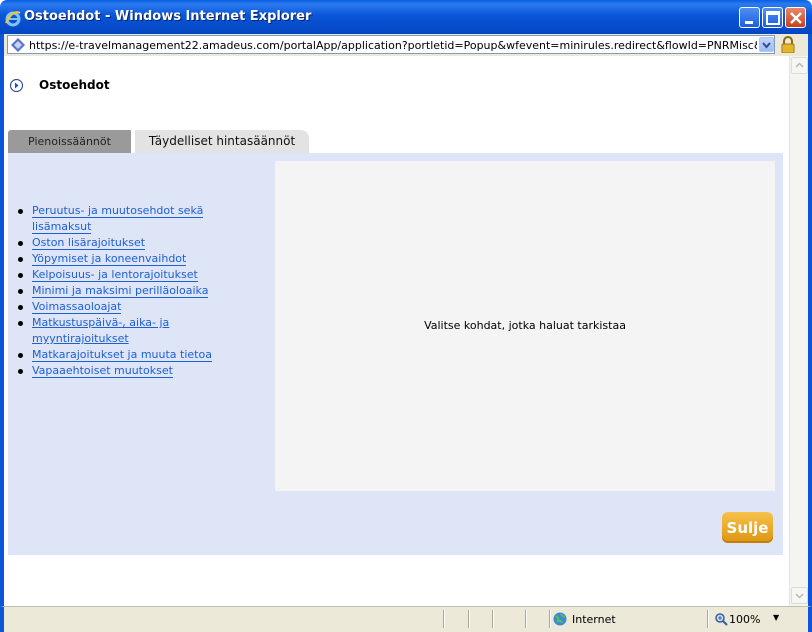 This screenshot has width=812, height=632. I want to click on detail-message: Valitse kohdat, jotka haluat tarkistaa, so click(525, 325).